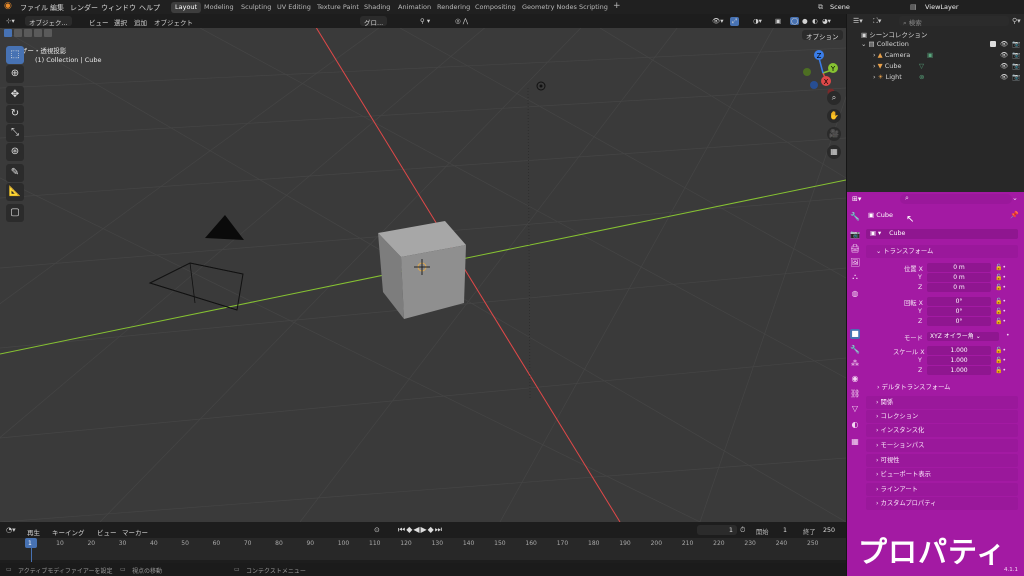 The width and height of the screenshot is (1024, 576). I want to click on properties-editor-icon: ⊞▾, so click(856, 199).